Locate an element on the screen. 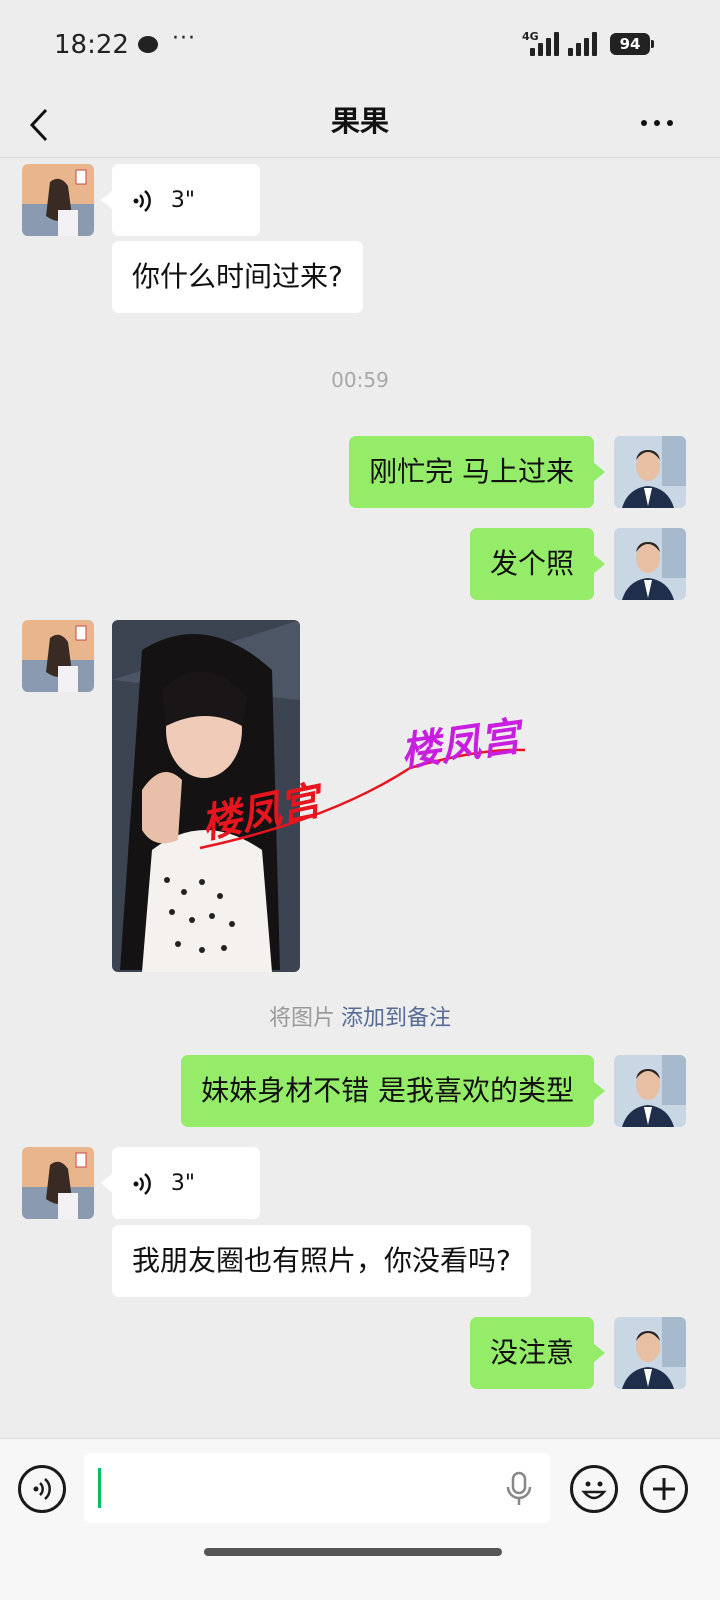  microphone-icon is located at coordinates (519, 1489).